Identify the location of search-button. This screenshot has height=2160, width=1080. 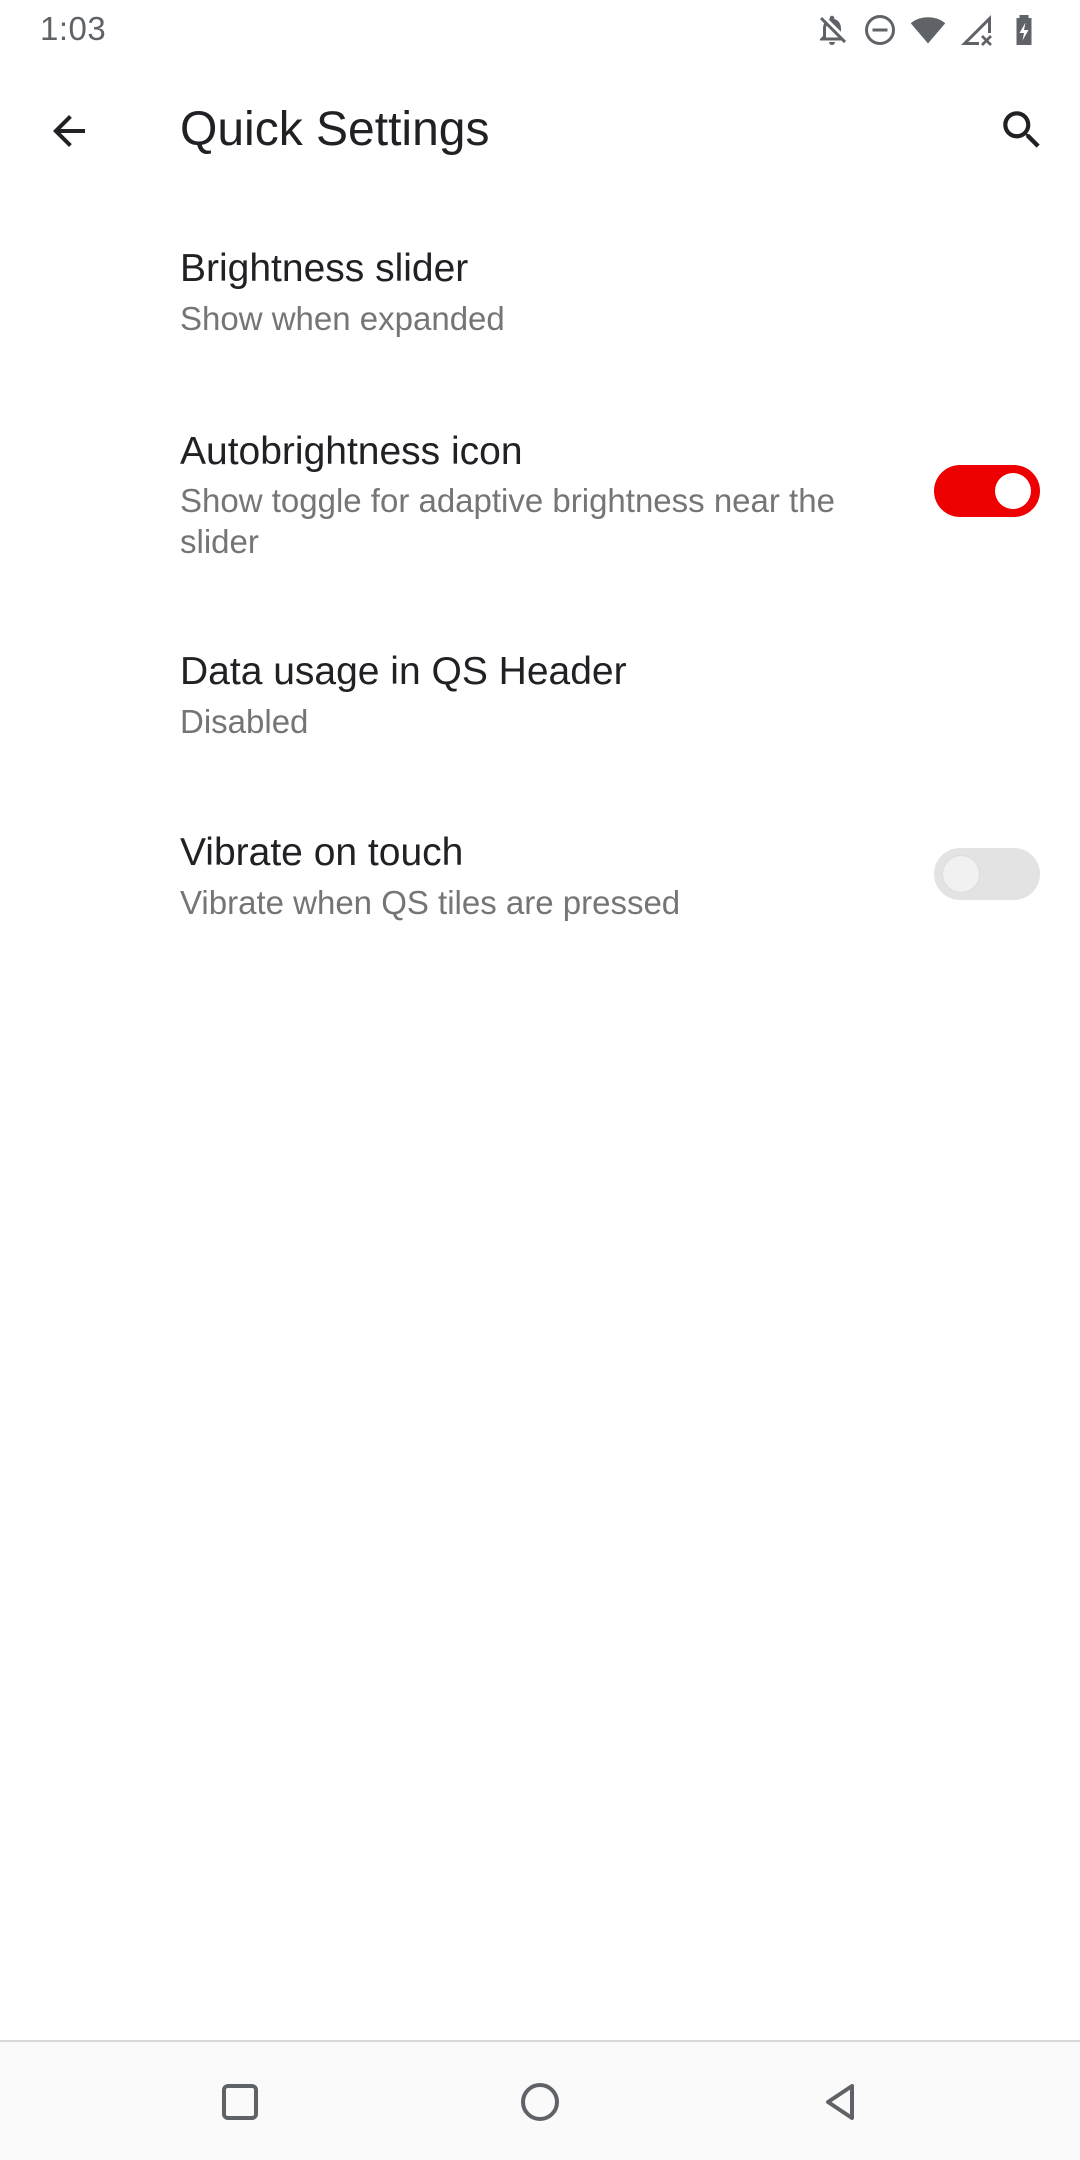
(1022, 130).